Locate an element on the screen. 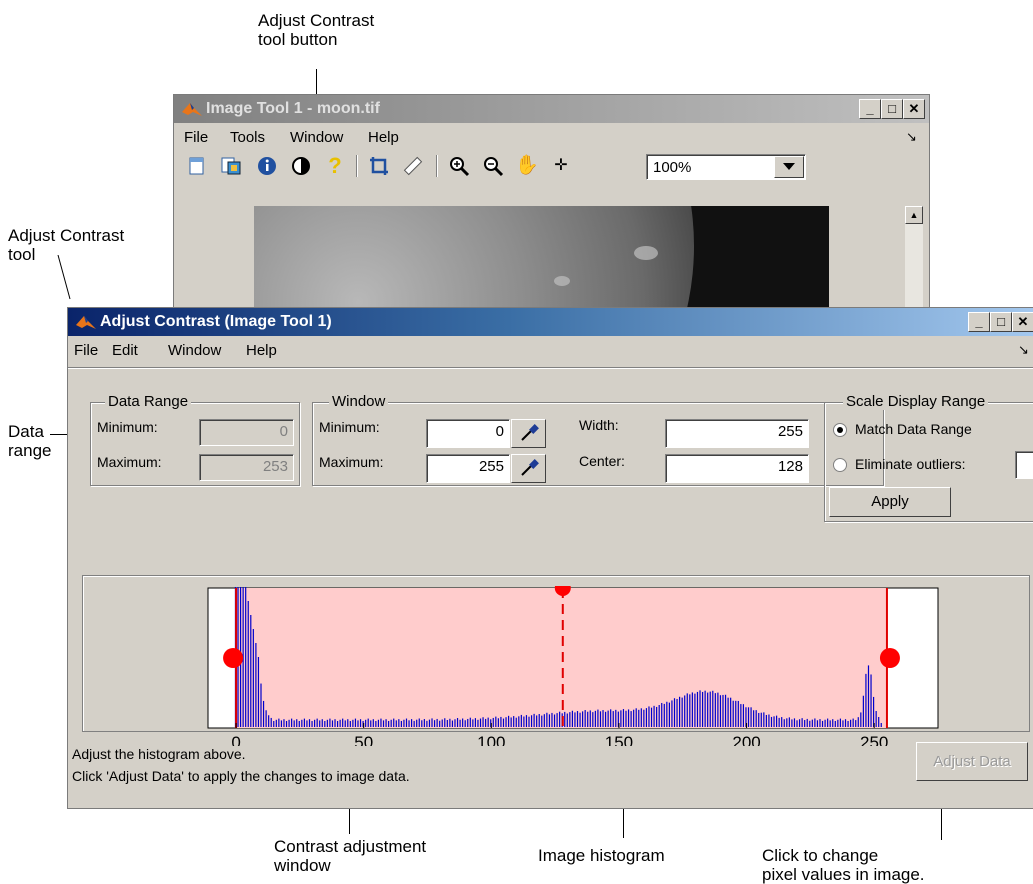  moon-surface is located at coordinates (474, 257).